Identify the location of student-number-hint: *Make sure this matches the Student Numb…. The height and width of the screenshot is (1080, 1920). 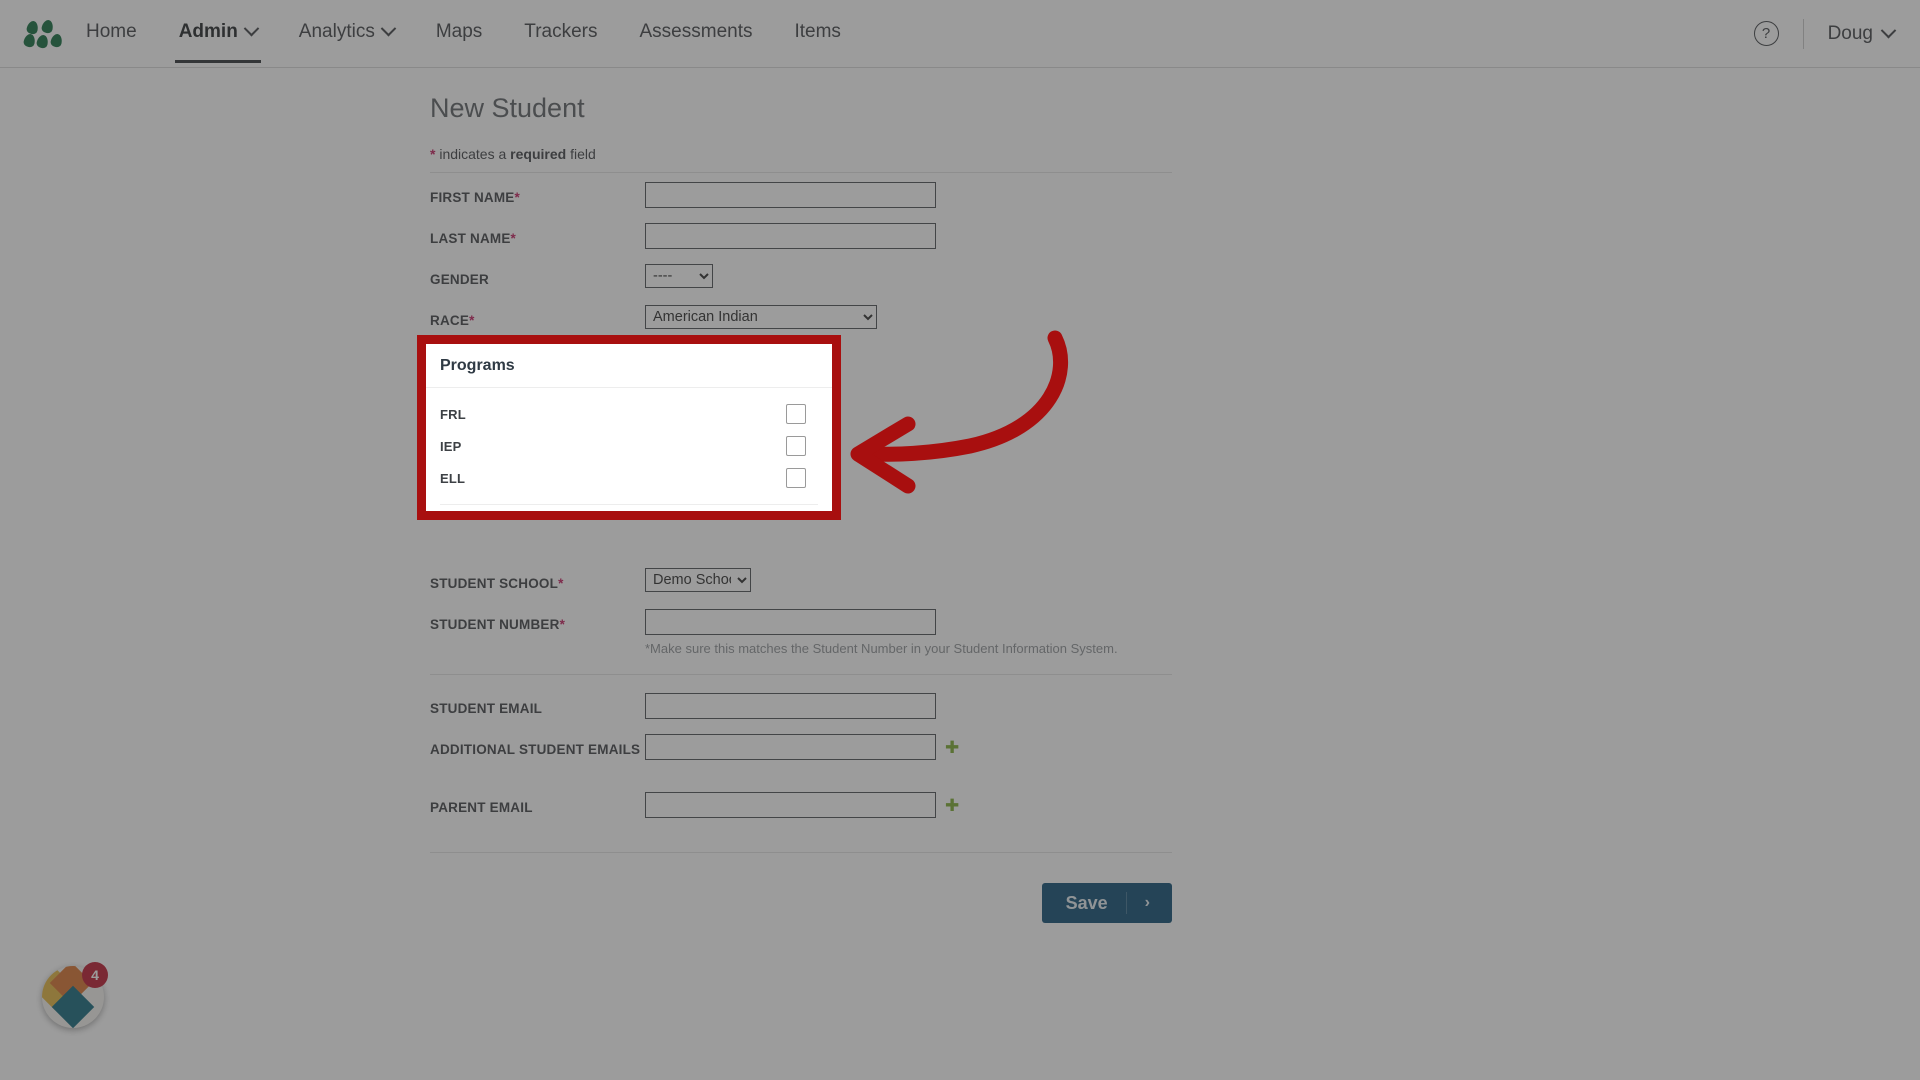
(881, 648).